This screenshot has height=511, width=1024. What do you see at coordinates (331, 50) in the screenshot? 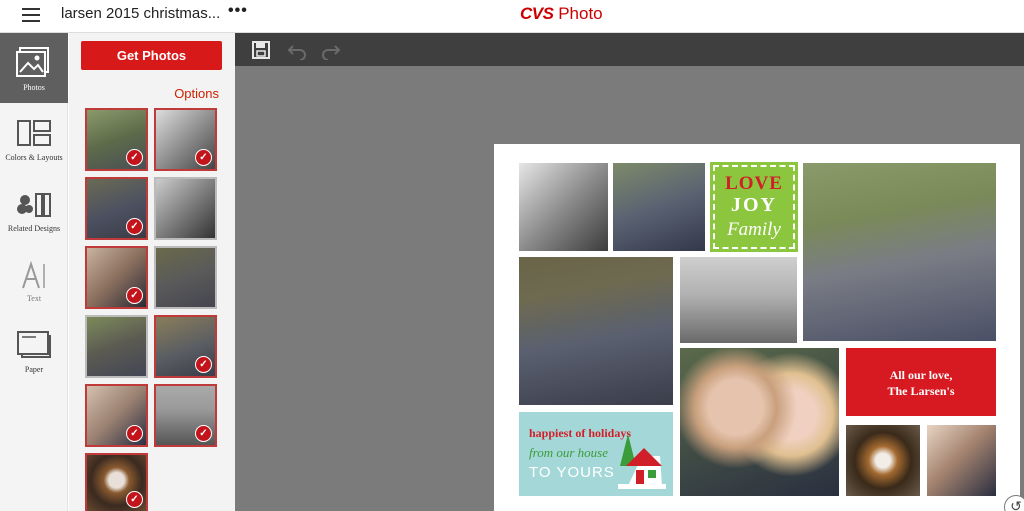
I see `redo-icon` at bounding box center [331, 50].